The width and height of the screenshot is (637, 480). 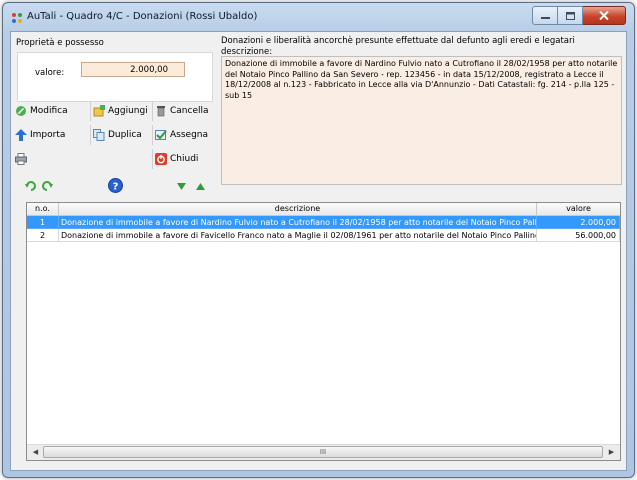 I want to click on scroll-thumb: III, so click(x=323, y=452).